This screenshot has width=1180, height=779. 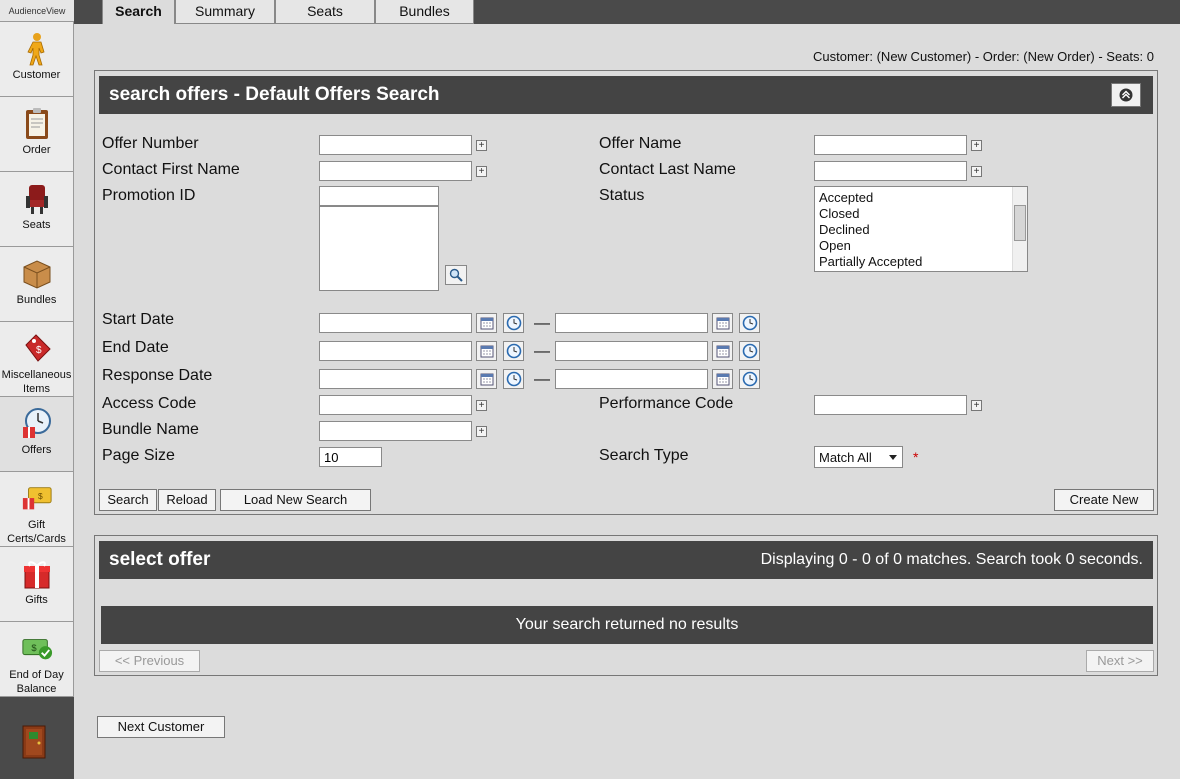 I want to click on sidebar-item-bundles: Bundles, so click(x=37, y=284).